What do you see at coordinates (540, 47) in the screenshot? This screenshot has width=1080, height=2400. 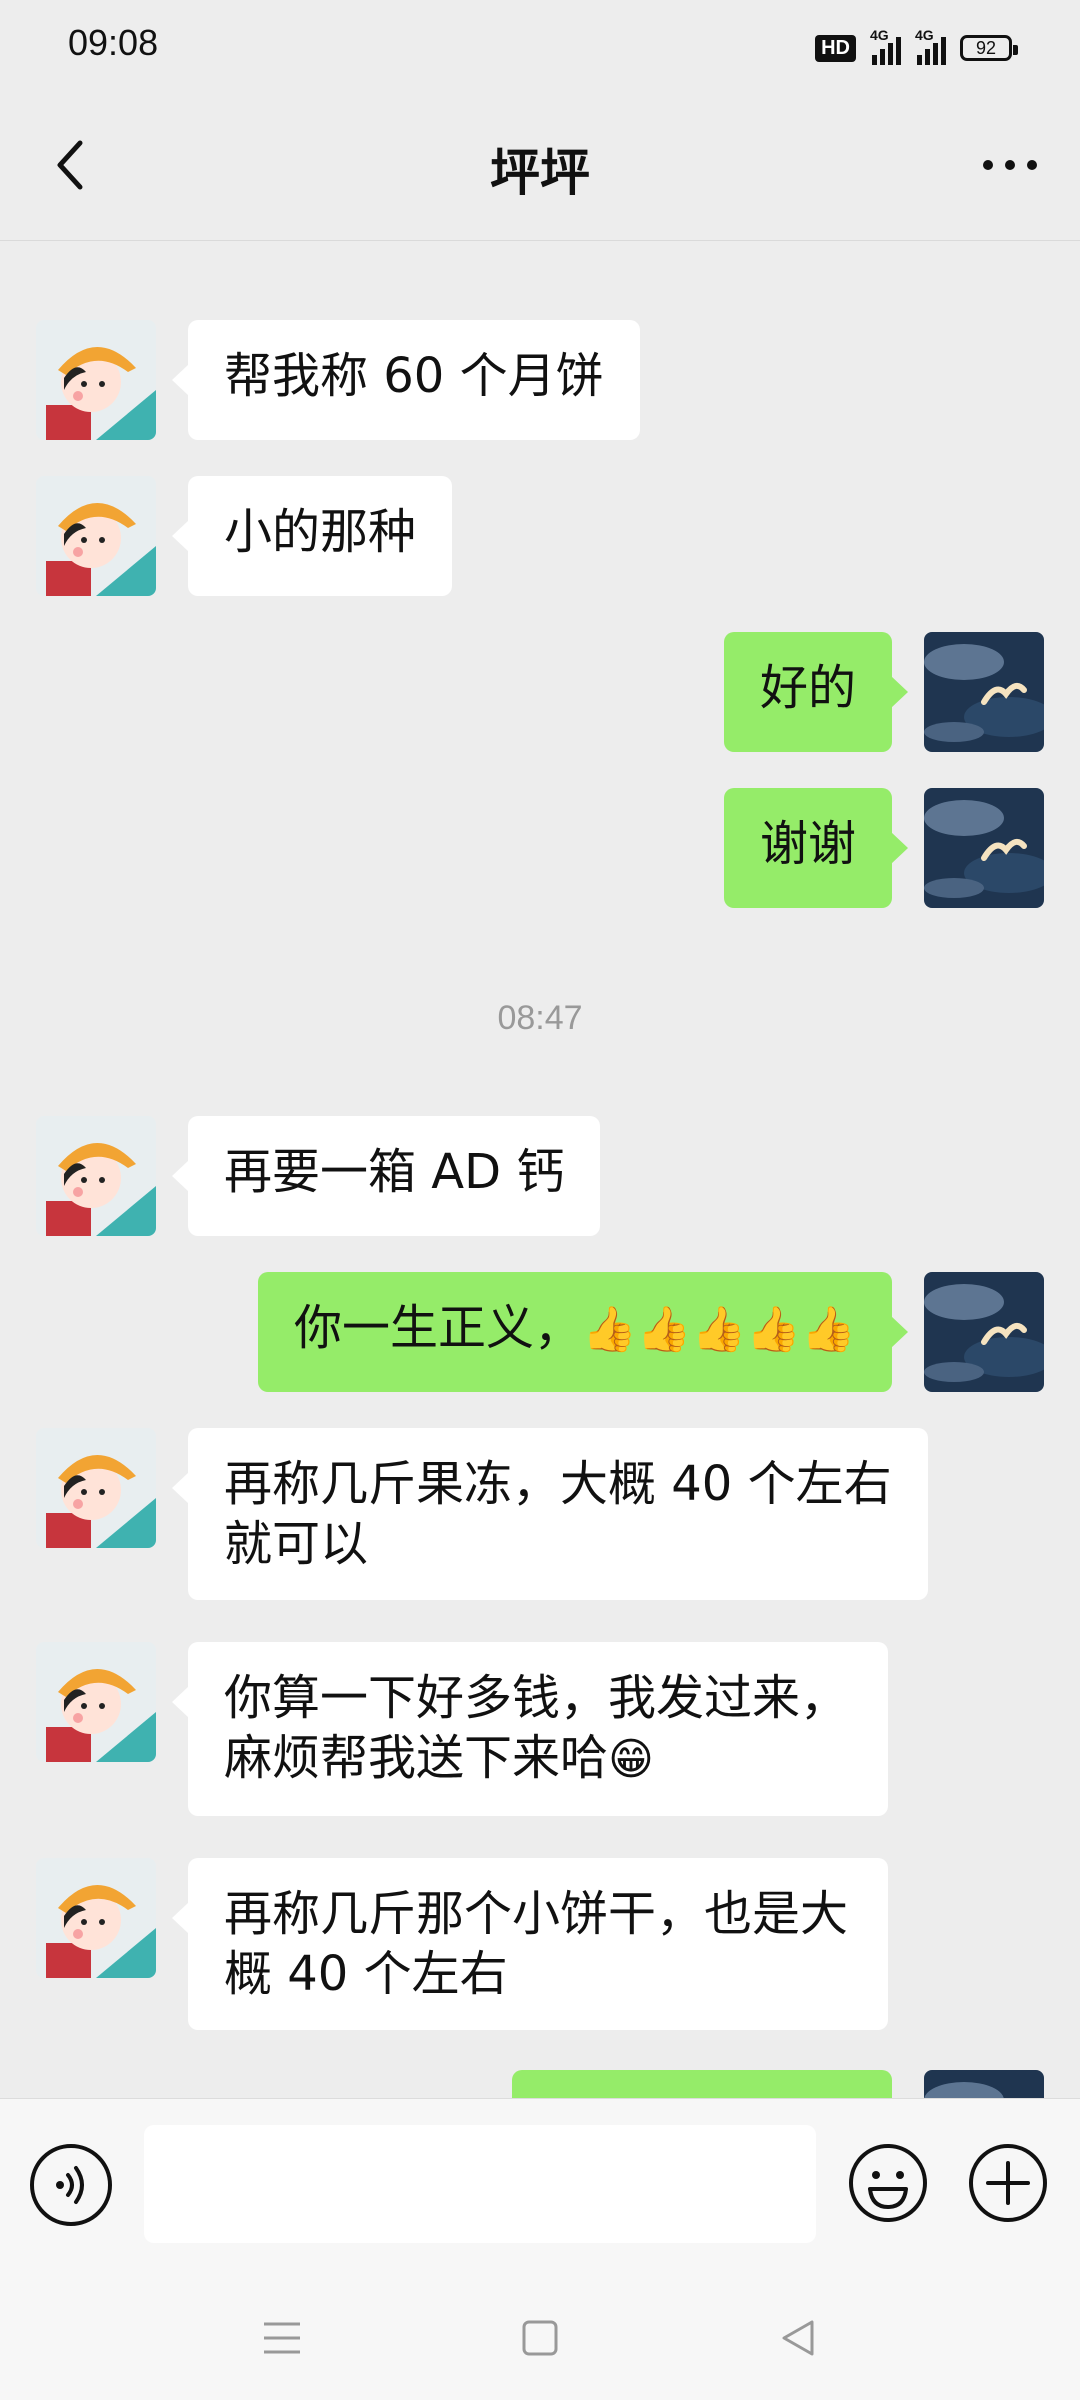 I see `status-bar: 09:08 HD 4G 4G 92` at bounding box center [540, 47].